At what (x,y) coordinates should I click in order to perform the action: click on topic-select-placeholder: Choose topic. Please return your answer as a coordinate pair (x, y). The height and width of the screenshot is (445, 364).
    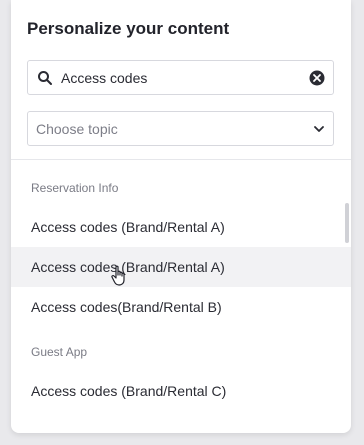
    Looking at the image, I should click on (77, 129).